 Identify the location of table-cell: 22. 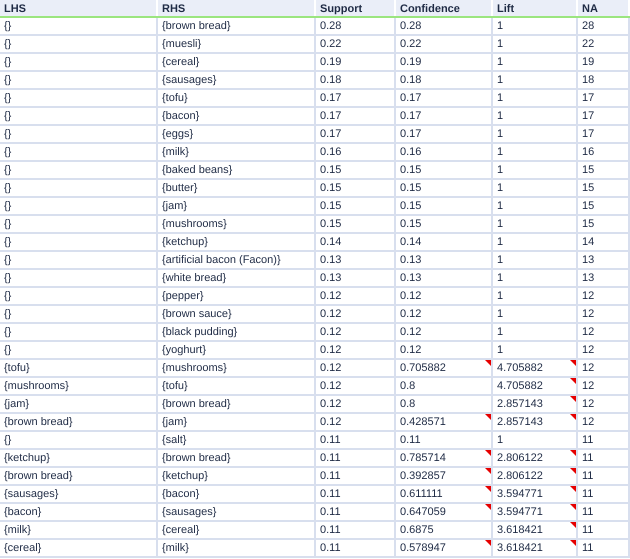
(603, 44).